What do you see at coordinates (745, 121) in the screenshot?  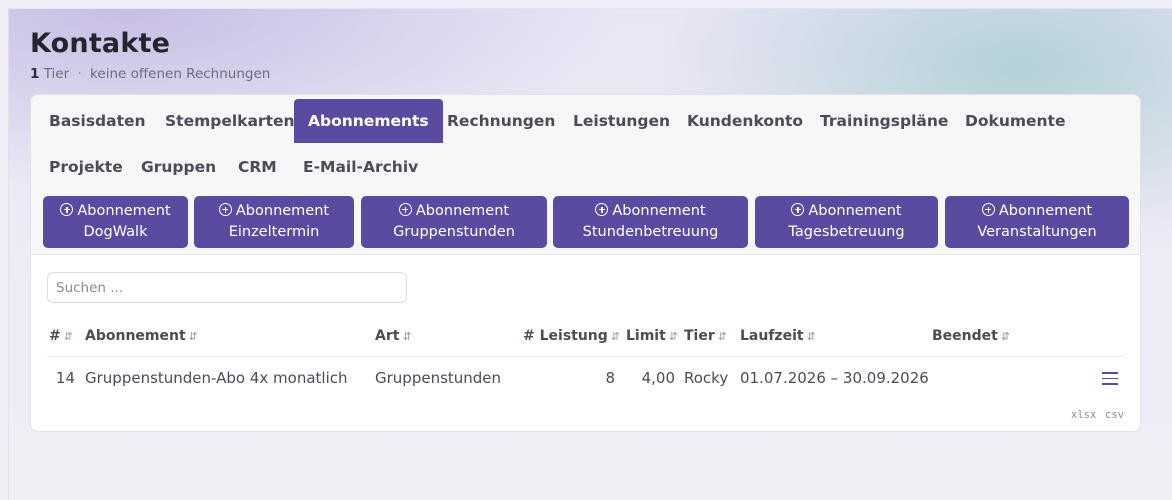 I see `tab-kundenkonto: Kundenkonto` at bounding box center [745, 121].